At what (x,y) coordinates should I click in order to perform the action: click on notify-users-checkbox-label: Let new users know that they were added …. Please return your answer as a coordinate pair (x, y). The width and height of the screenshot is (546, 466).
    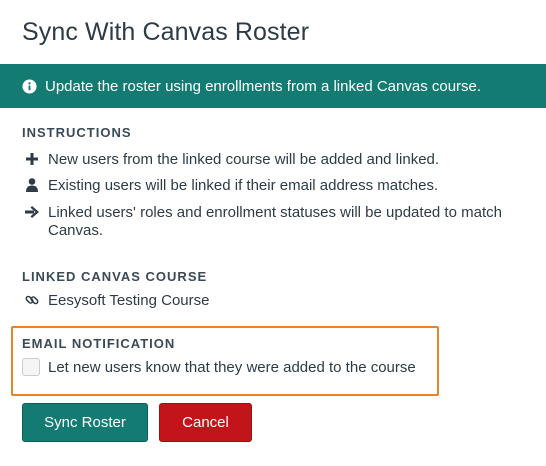
    Looking at the image, I should click on (232, 367).